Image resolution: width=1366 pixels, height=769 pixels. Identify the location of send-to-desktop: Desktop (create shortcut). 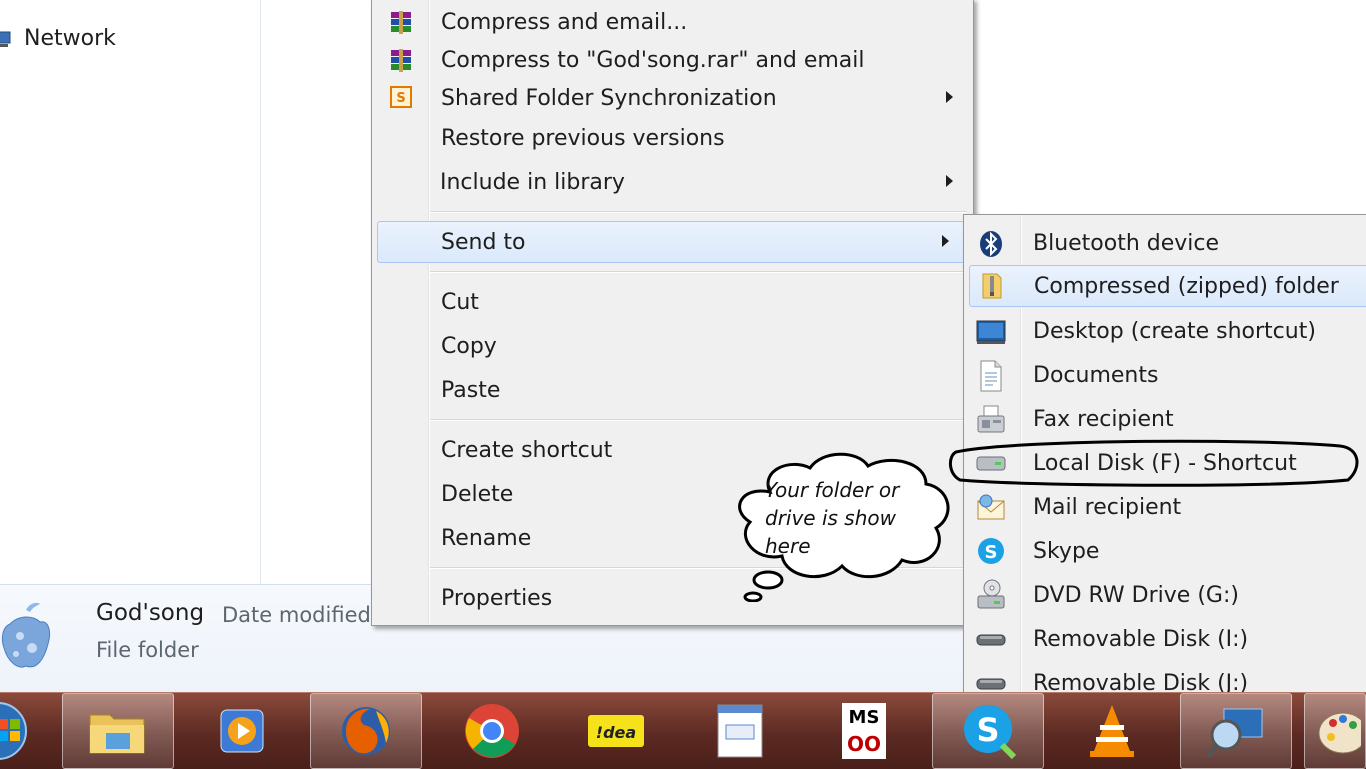
(1165, 331).